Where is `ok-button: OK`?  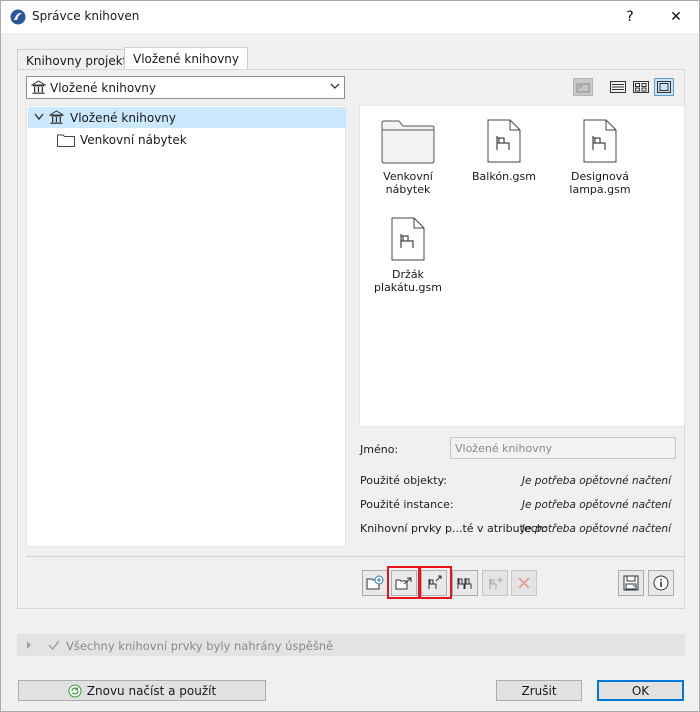 ok-button: OK is located at coordinates (640, 690).